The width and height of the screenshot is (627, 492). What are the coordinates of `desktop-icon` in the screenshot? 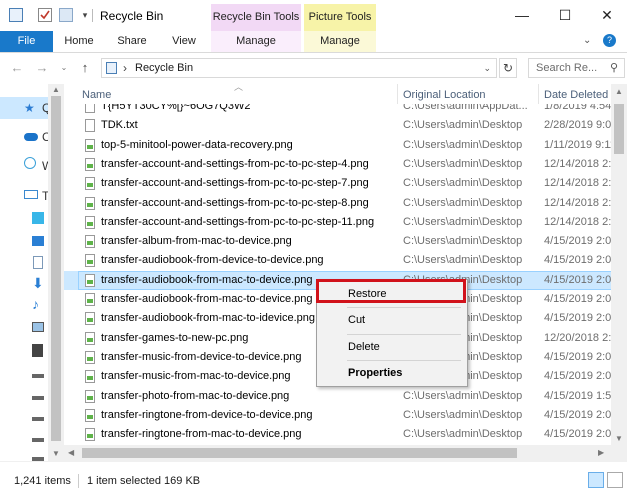 It's located at (38, 241).